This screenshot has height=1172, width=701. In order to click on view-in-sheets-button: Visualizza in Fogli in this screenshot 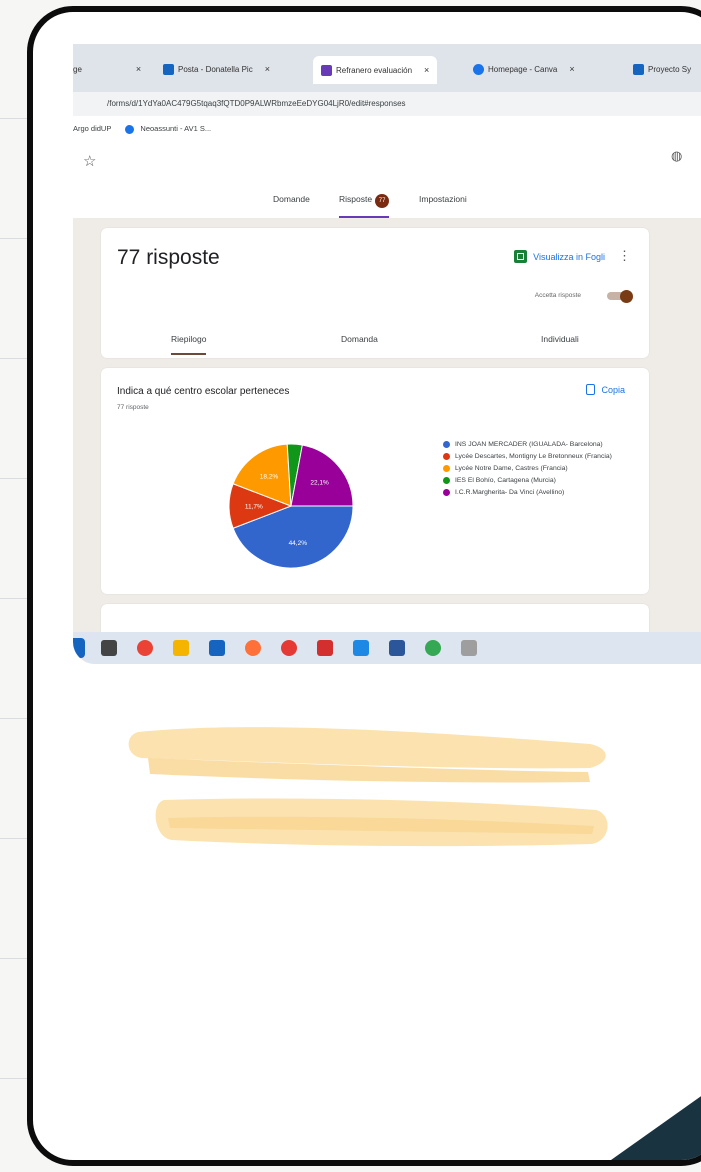, I will do `click(559, 256)`.